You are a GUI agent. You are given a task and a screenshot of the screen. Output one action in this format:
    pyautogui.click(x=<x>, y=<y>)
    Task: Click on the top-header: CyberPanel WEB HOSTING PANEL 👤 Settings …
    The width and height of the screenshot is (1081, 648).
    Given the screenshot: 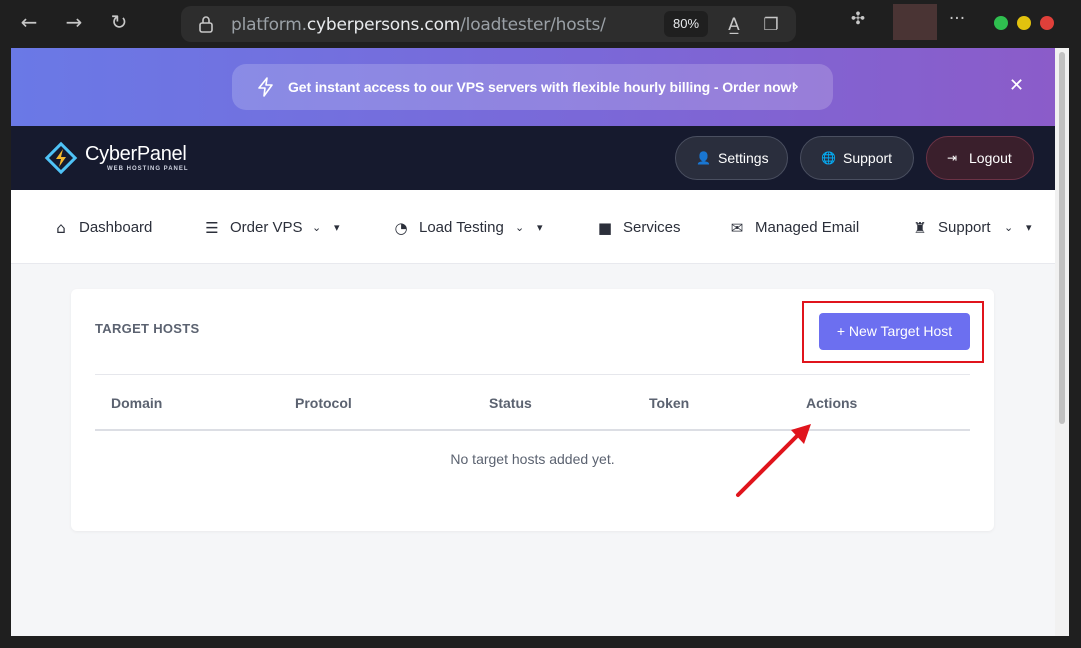 What is the action you would take?
    pyautogui.click(x=533, y=158)
    